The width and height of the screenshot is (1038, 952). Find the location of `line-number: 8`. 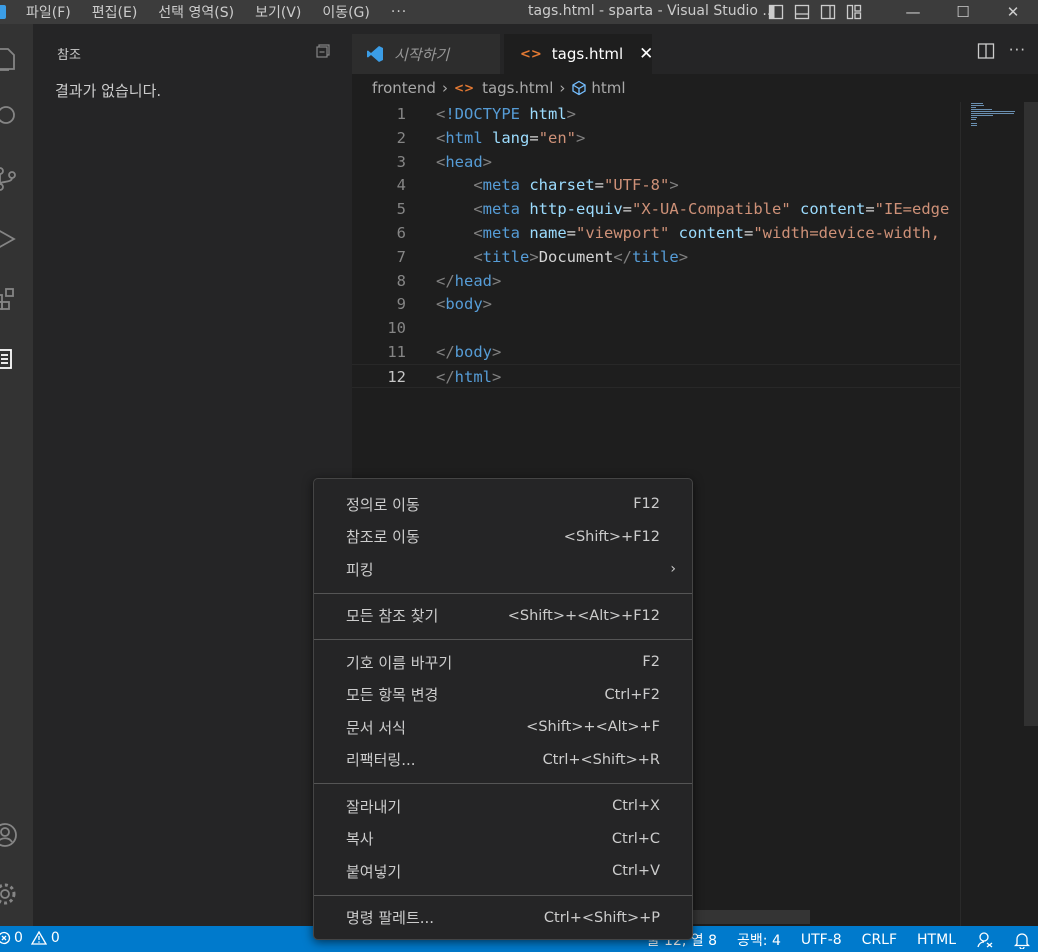

line-number: 8 is located at coordinates (401, 280).